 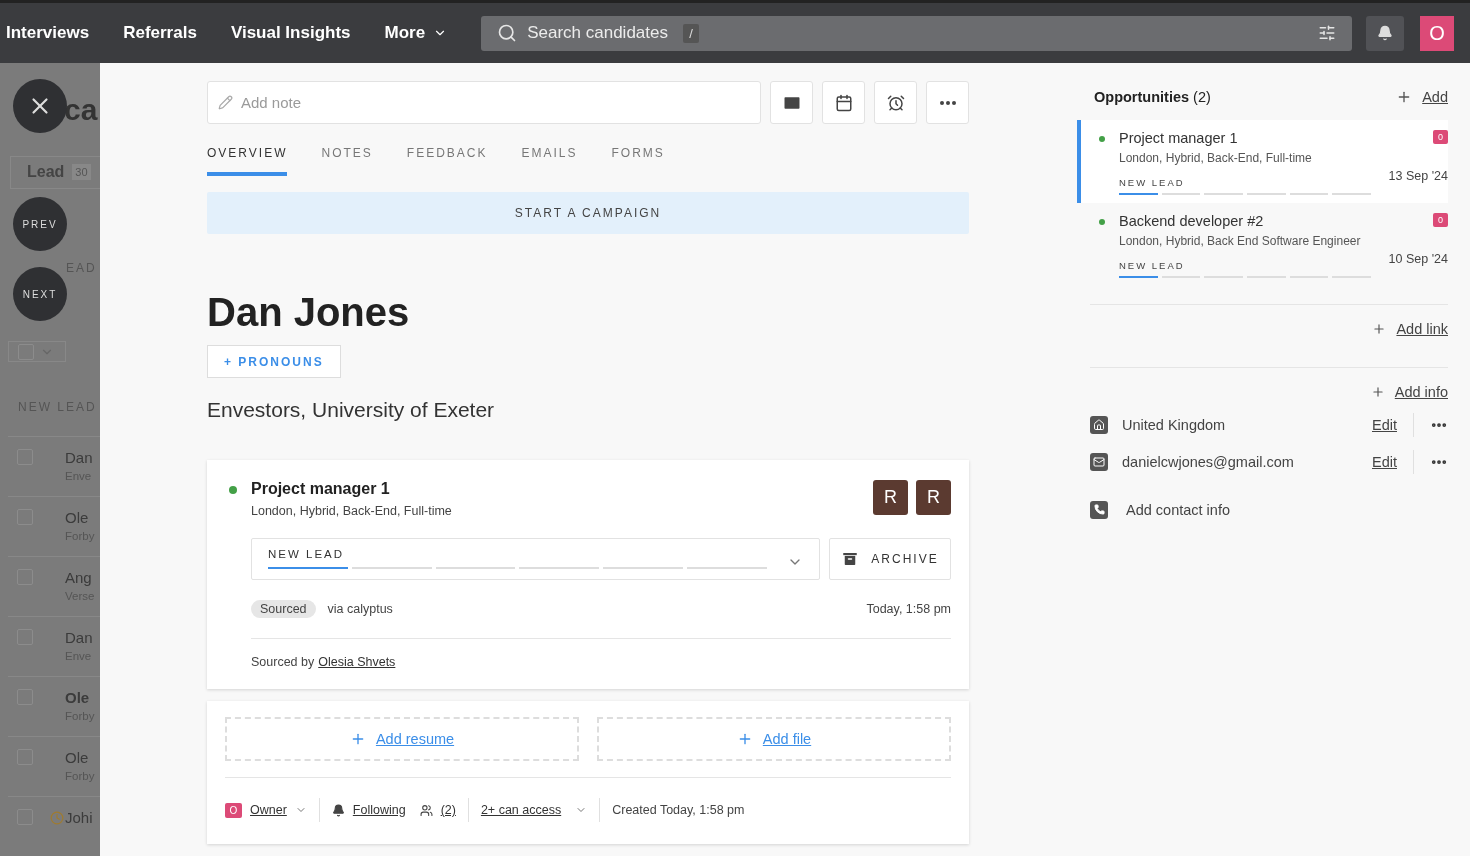 What do you see at coordinates (1099, 424) in the screenshot?
I see `location-icon` at bounding box center [1099, 424].